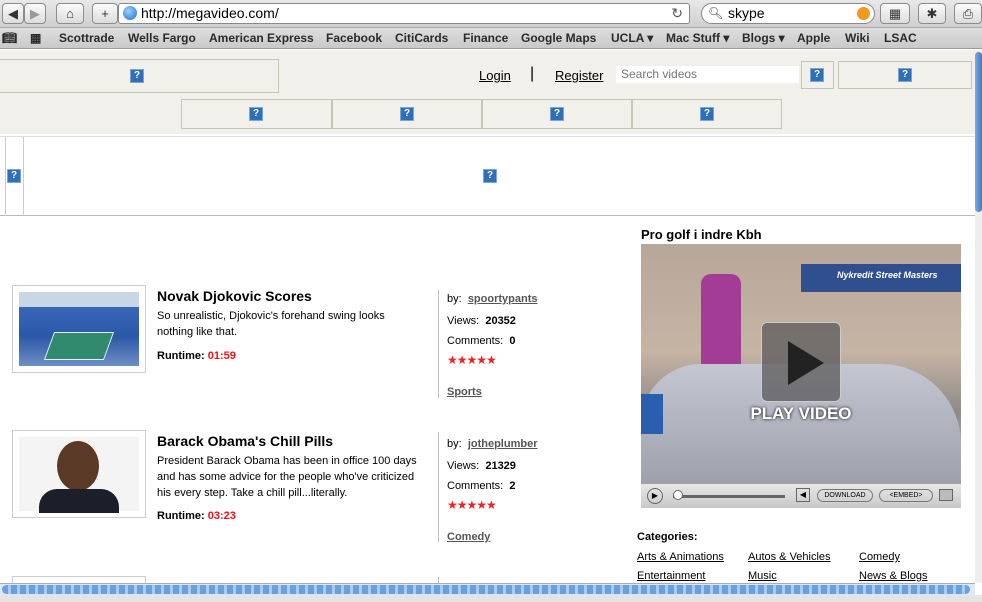 The width and height of the screenshot is (982, 602). What do you see at coordinates (677, 13) in the screenshot?
I see `reload-icon: ↻` at bounding box center [677, 13].